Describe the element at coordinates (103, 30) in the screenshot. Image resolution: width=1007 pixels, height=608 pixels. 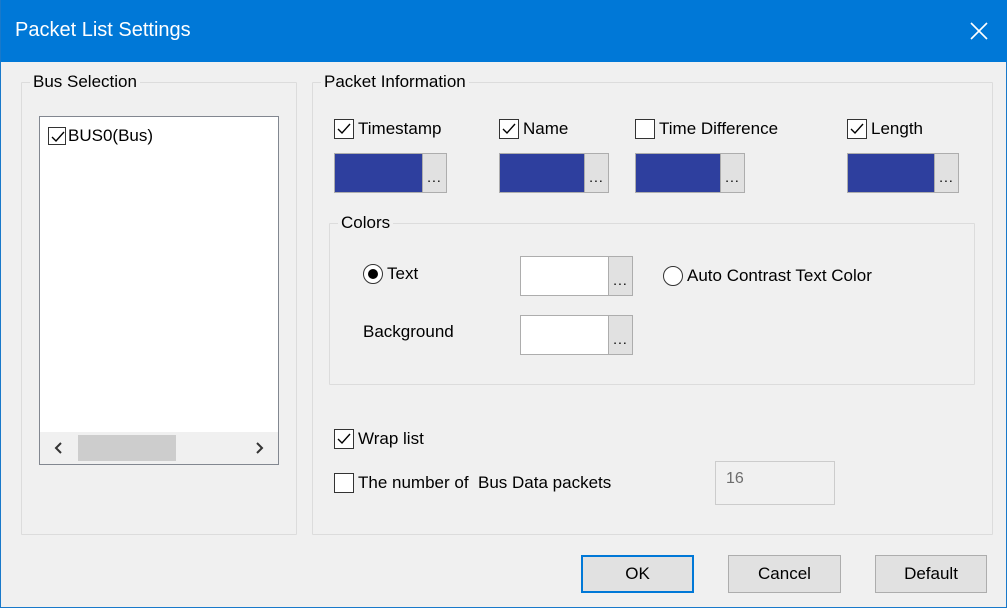
I see `dialog-title: Packet List Settings` at that location.